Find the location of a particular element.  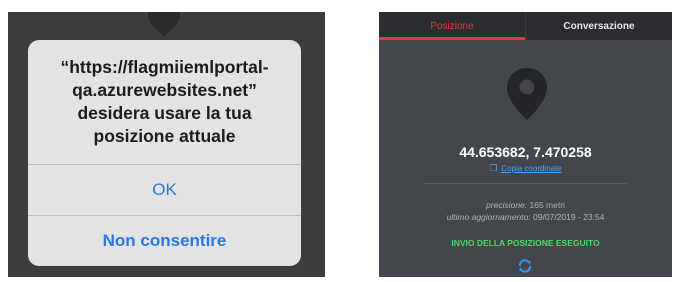

copy-icon: ❐ is located at coordinates (493, 168).